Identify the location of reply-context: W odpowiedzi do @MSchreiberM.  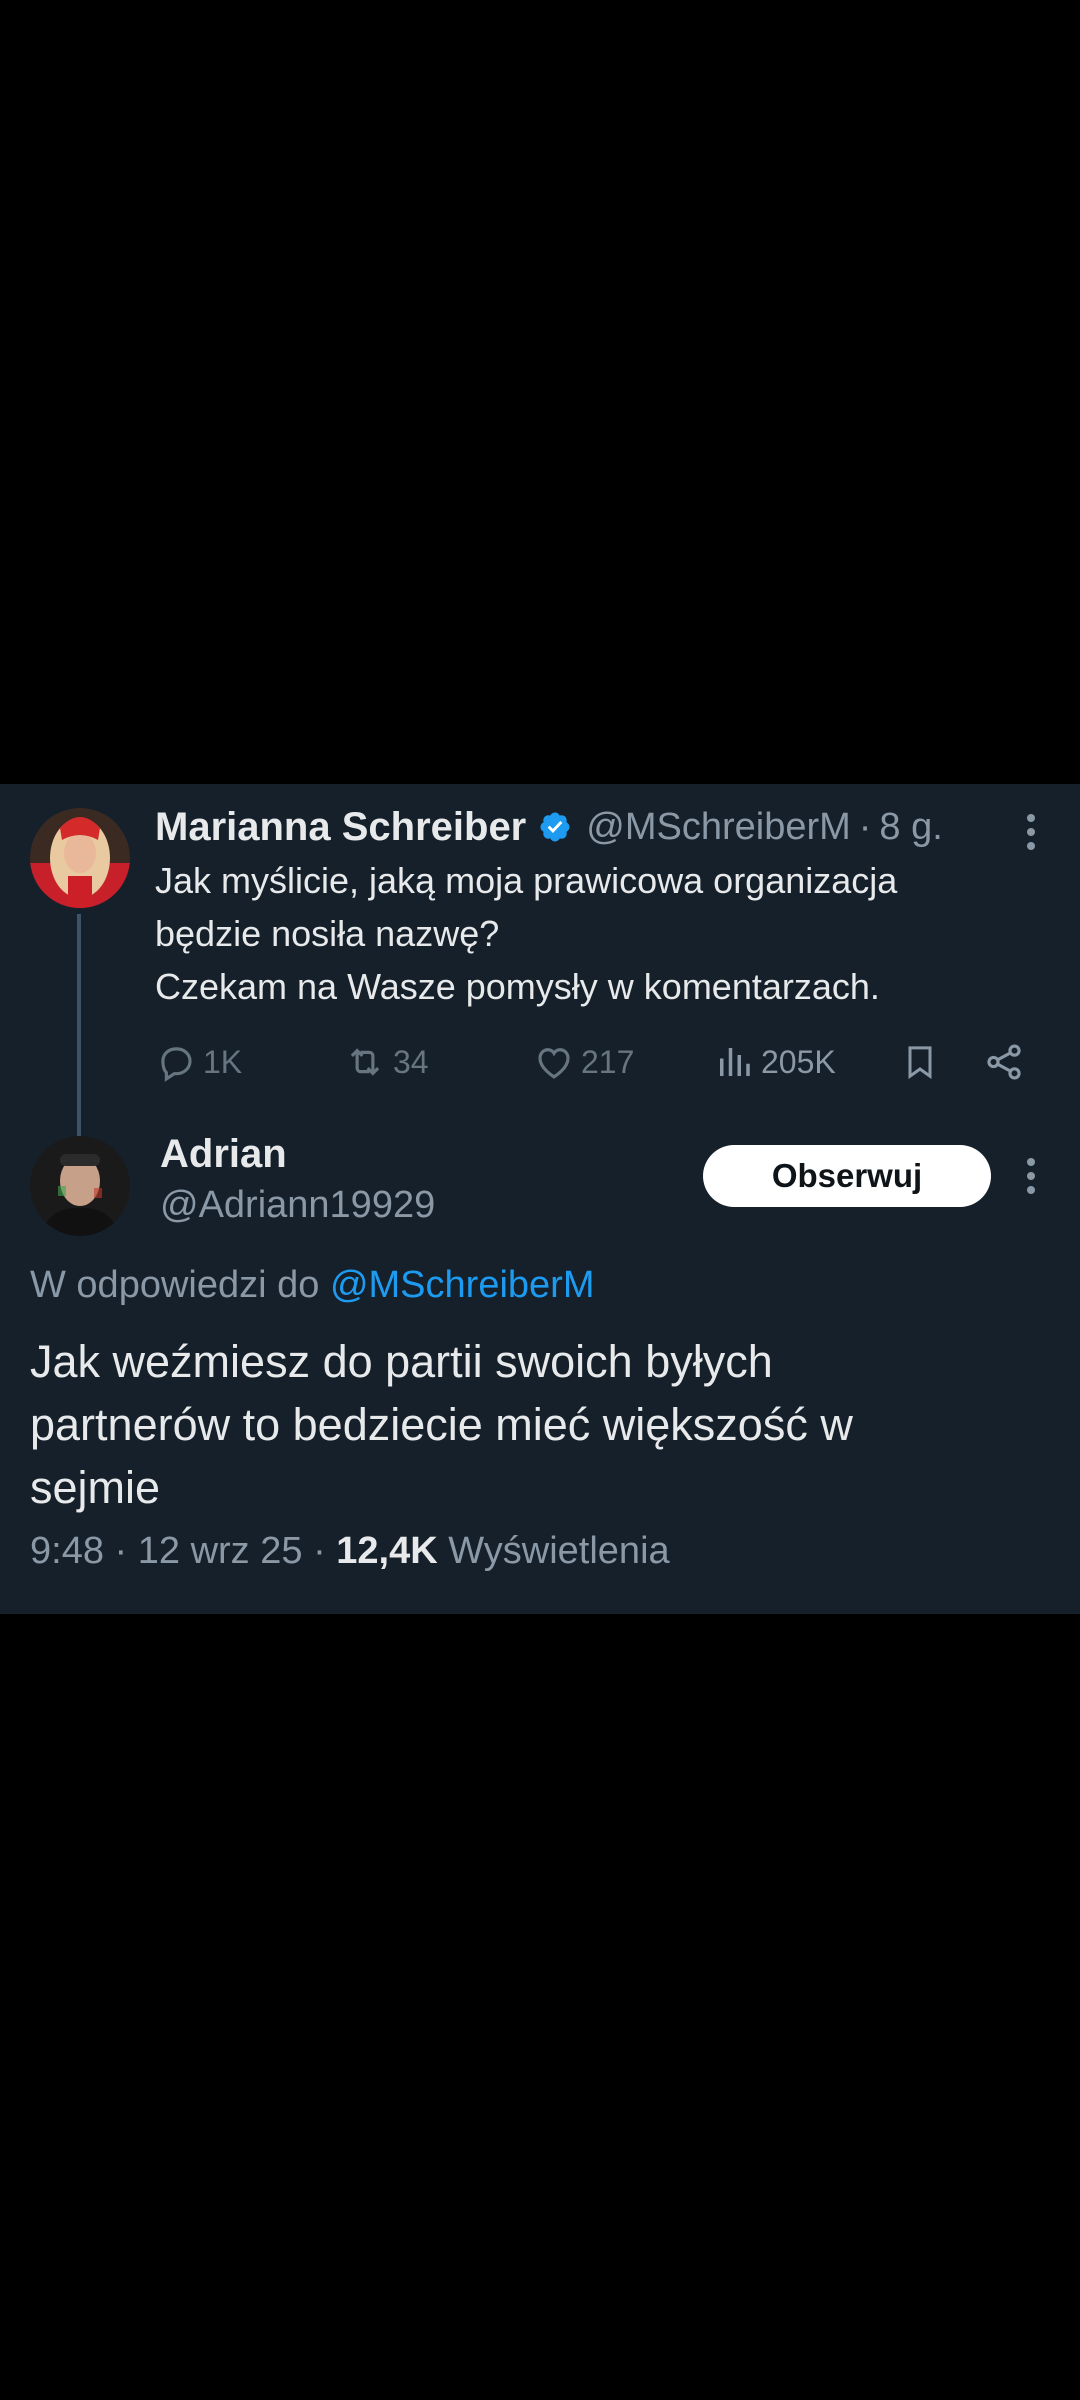
(312, 1285).